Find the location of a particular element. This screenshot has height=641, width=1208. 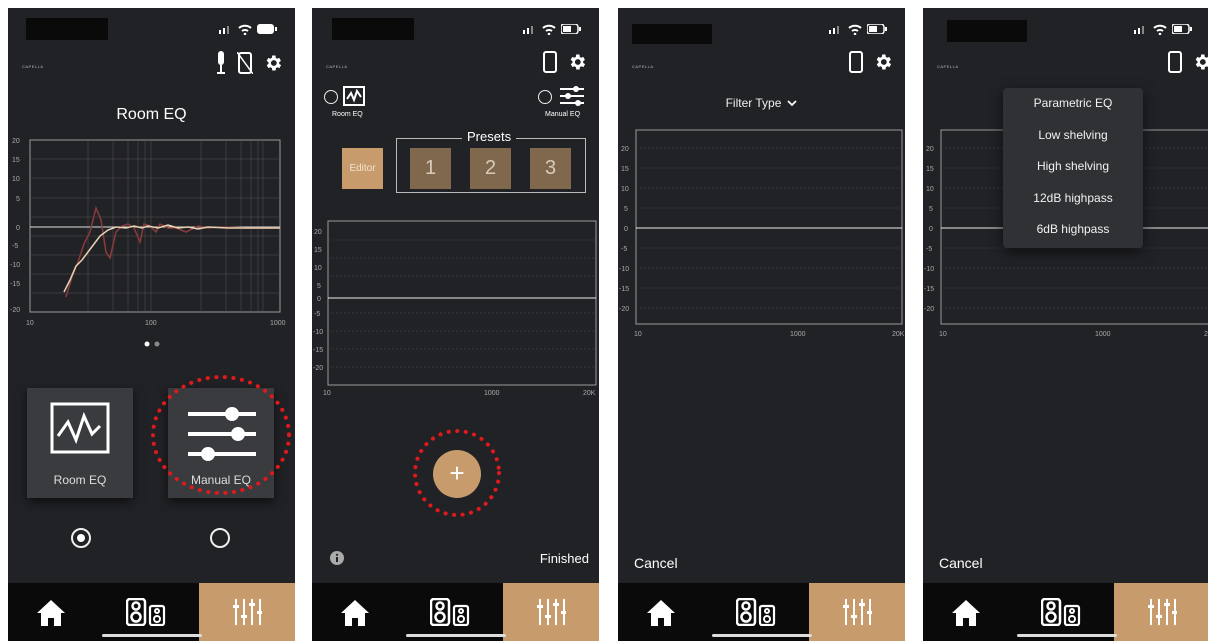

x-tick: 2 is located at coordinates (1206, 334).